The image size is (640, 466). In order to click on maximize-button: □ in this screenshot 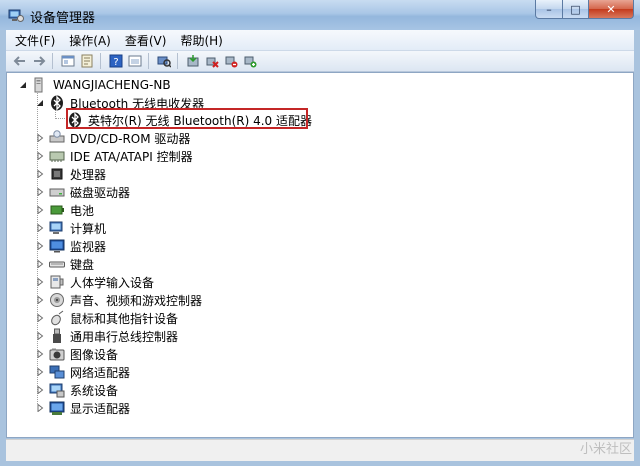, I will do `click(576, 9)`.